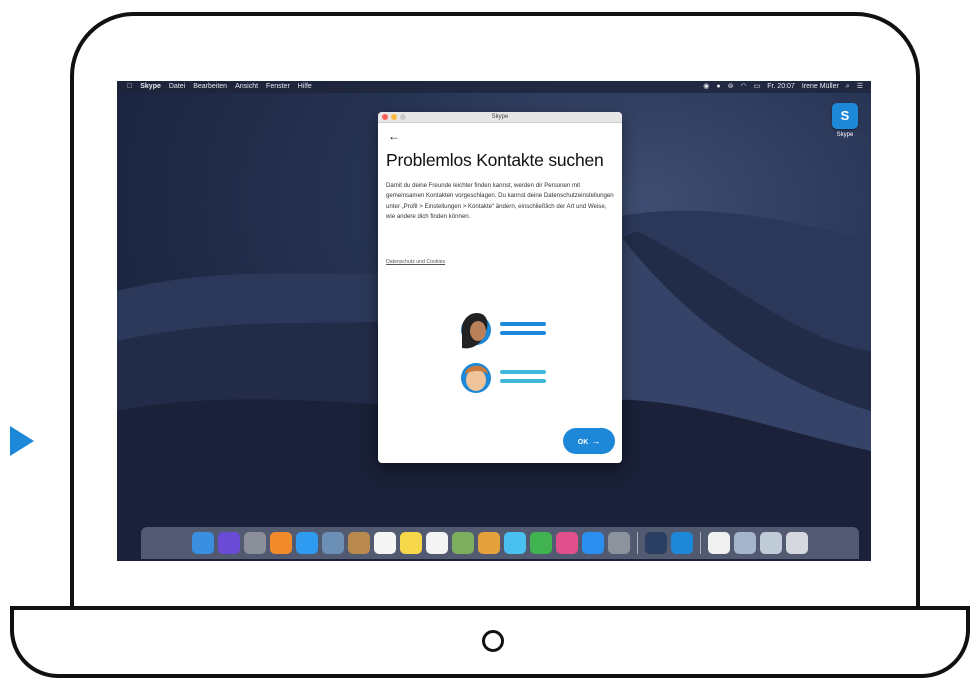 Image resolution: width=979 pixels, height=683 pixels. Describe the element at coordinates (656, 543) in the screenshot. I see `quicktime-icon` at that location.